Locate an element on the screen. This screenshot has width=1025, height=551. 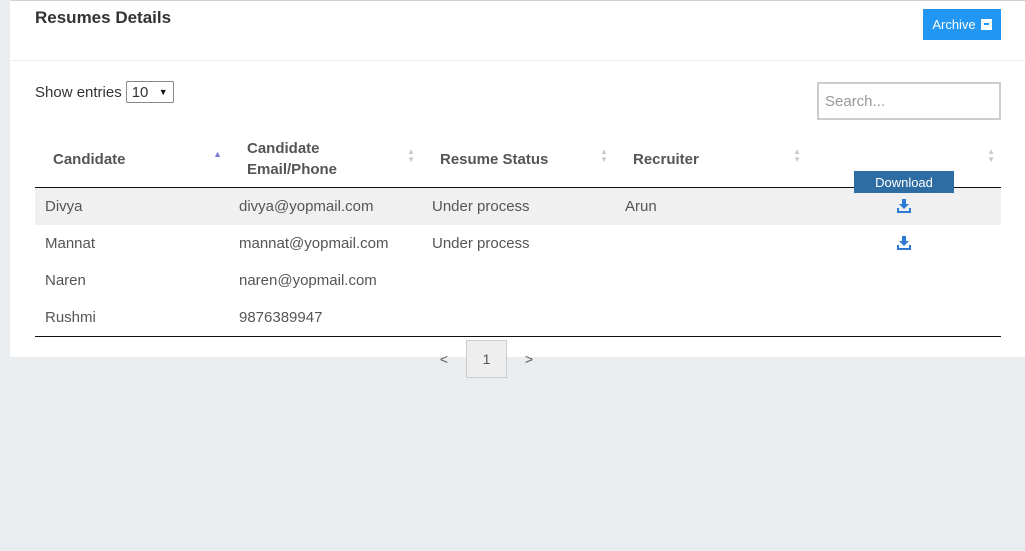
candidate-name: Mannat is located at coordinates (70, 243).